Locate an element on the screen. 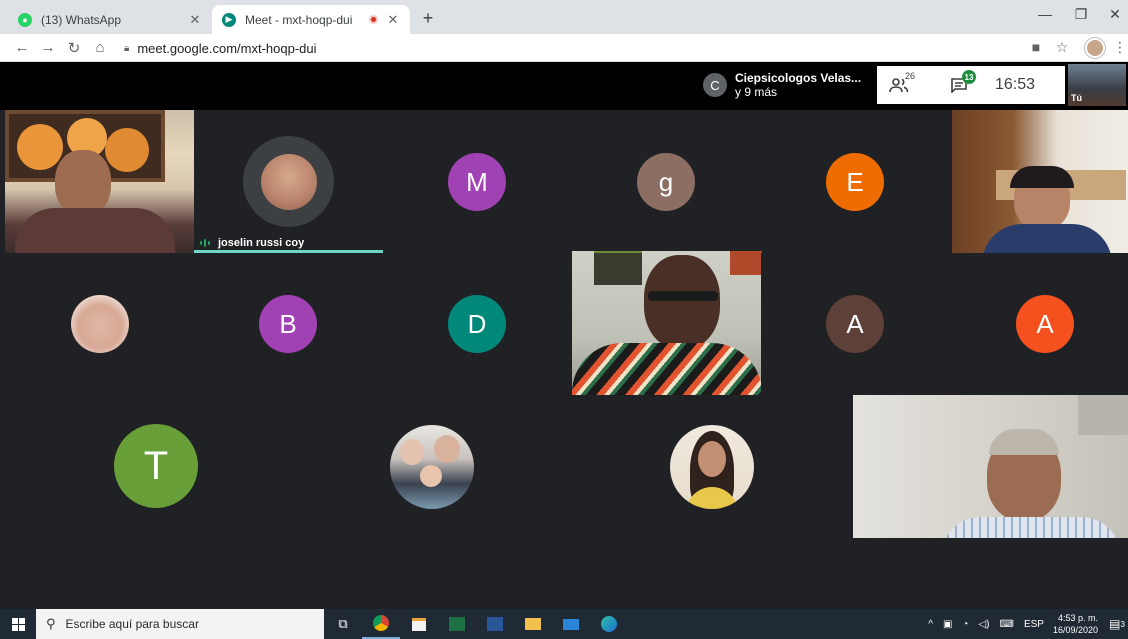 Image resolution: width=1128 pixels, height=639 pixels. taskbar-word is located at coordinates (495, 624).